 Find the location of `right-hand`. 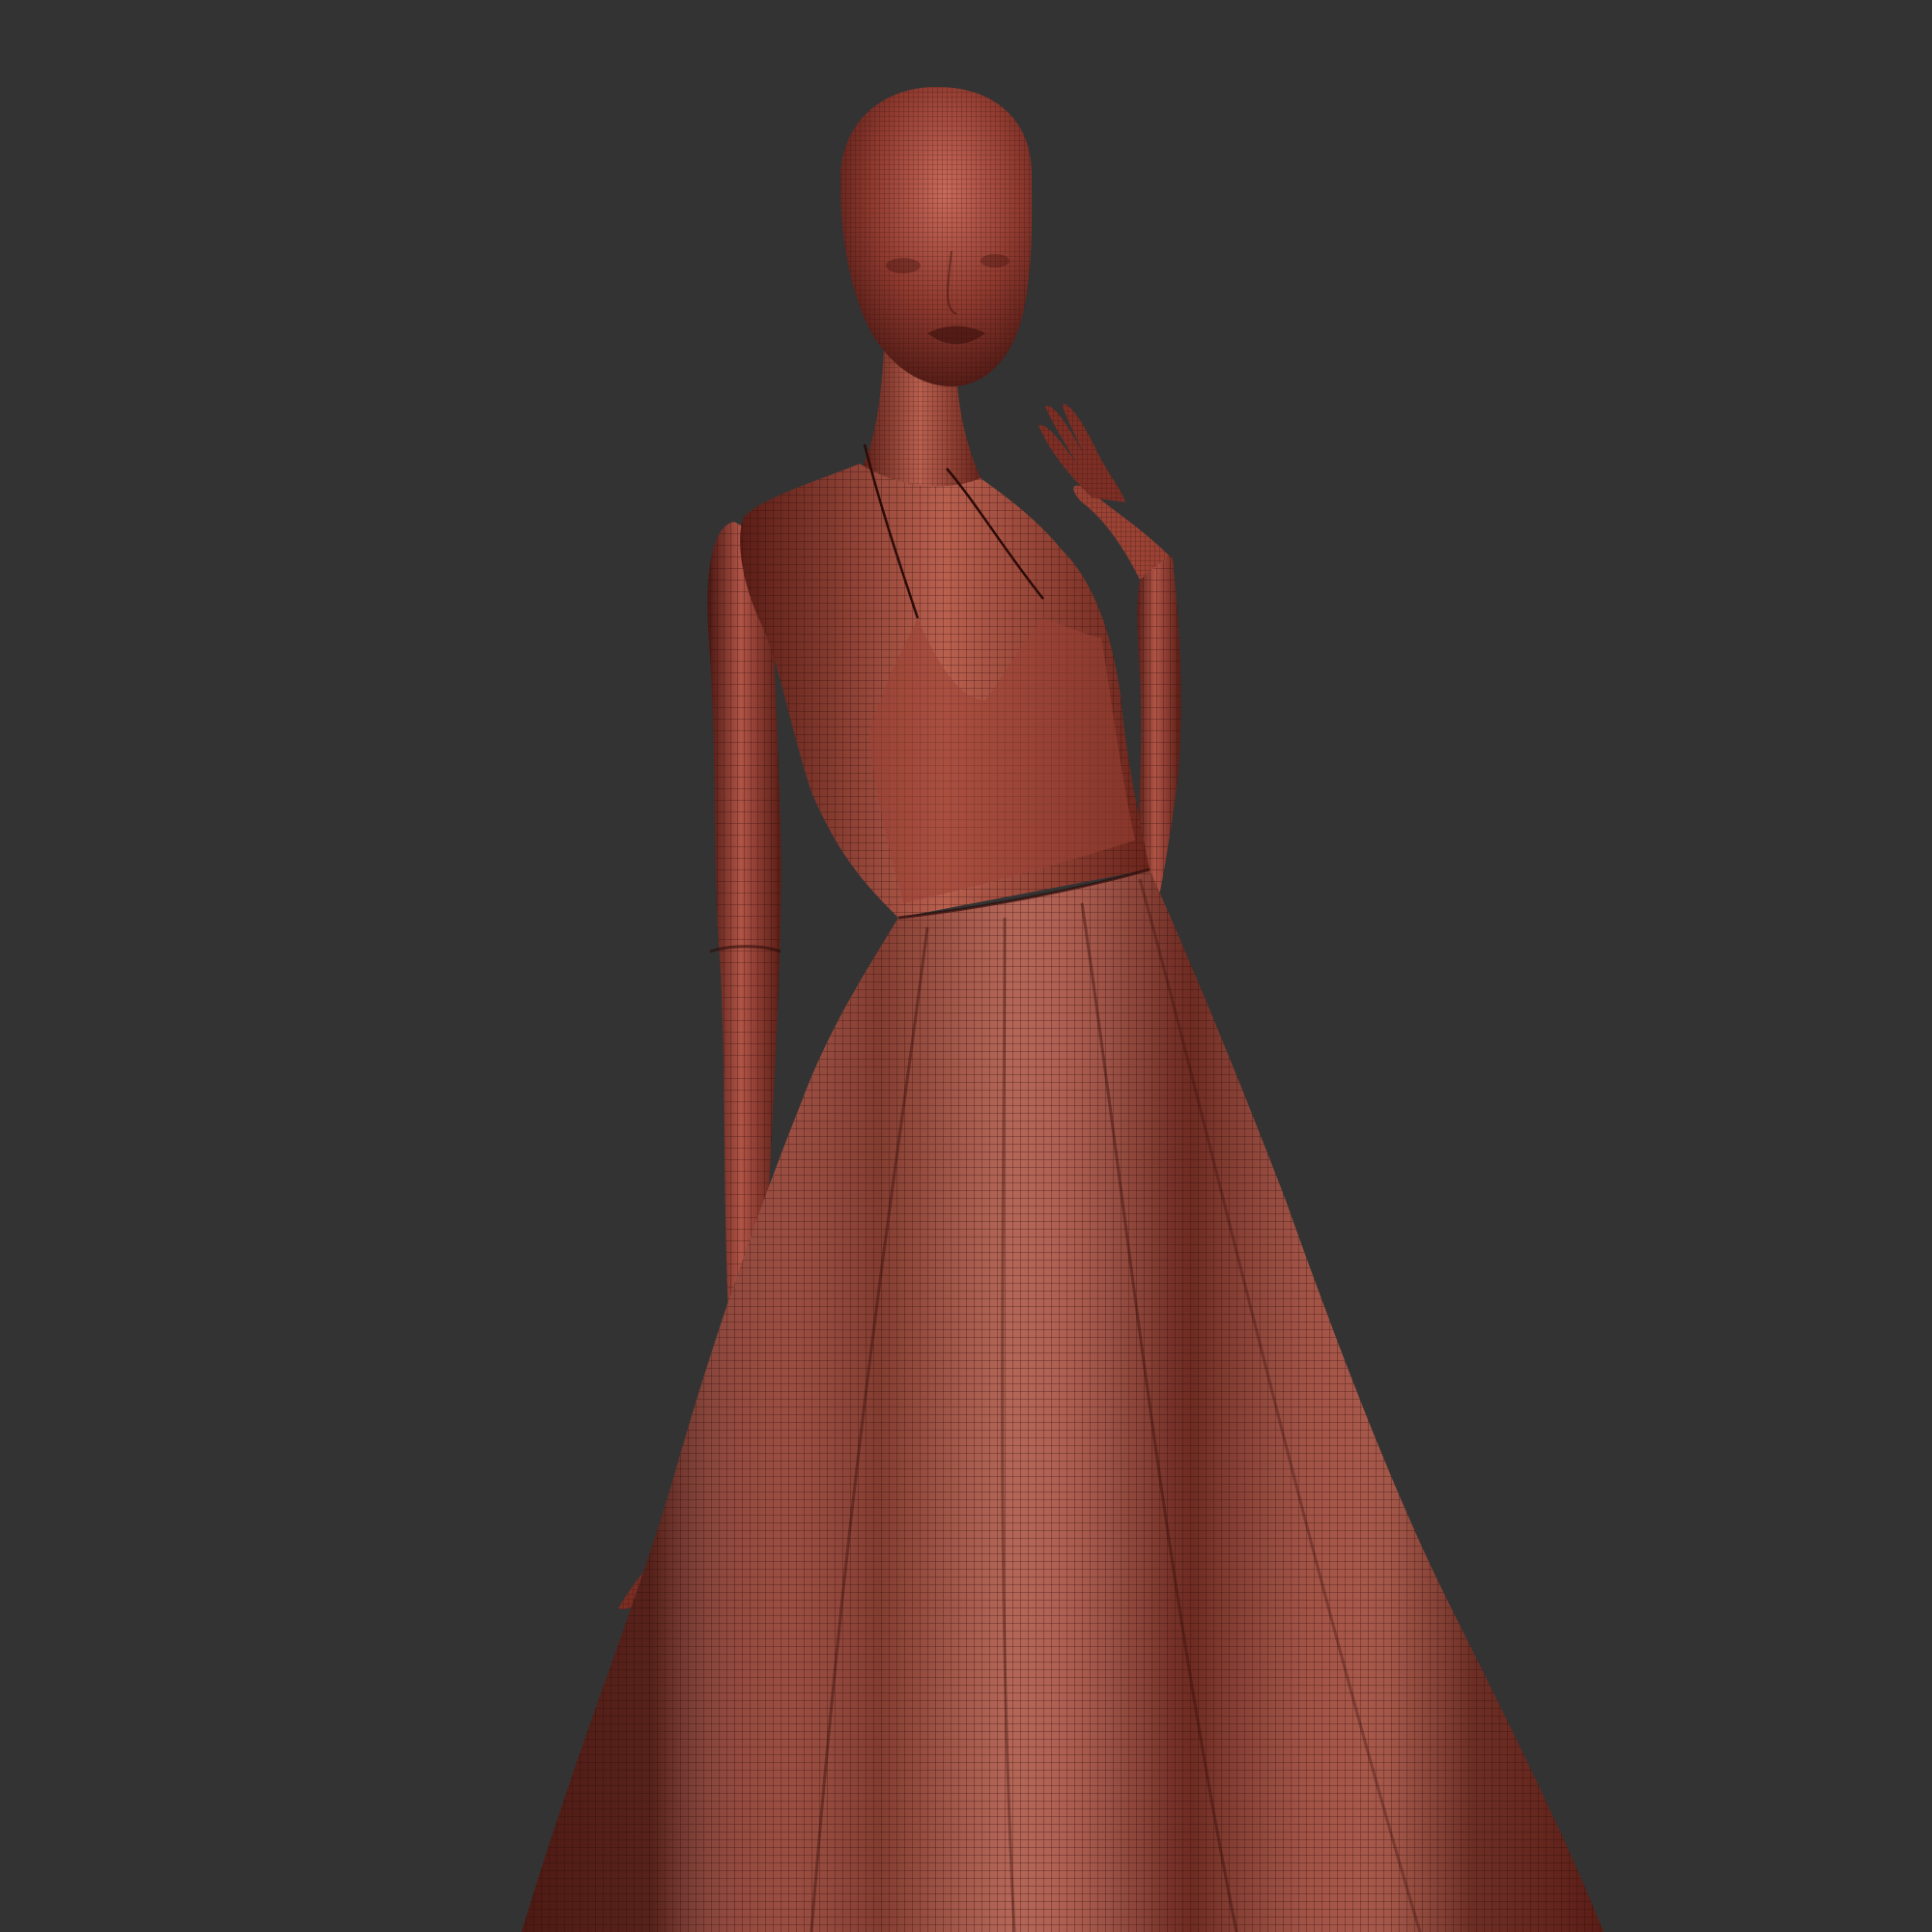

right-hand is located at coordinates (1081, 453).